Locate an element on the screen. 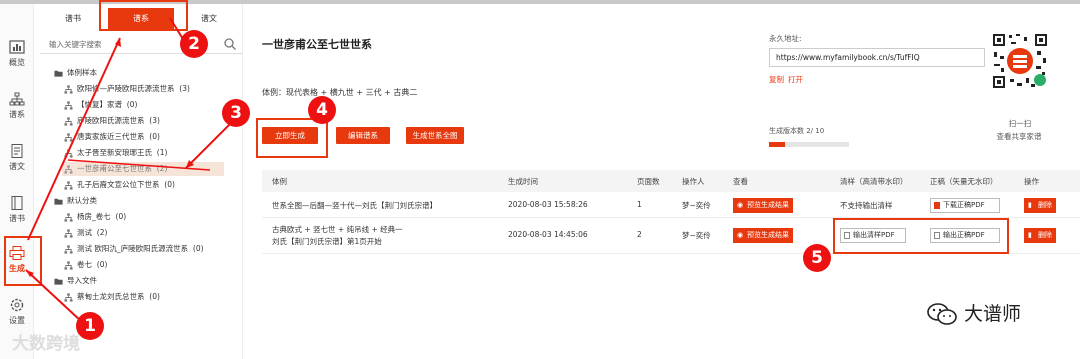  version-progress is located at coordinates (809, 144).